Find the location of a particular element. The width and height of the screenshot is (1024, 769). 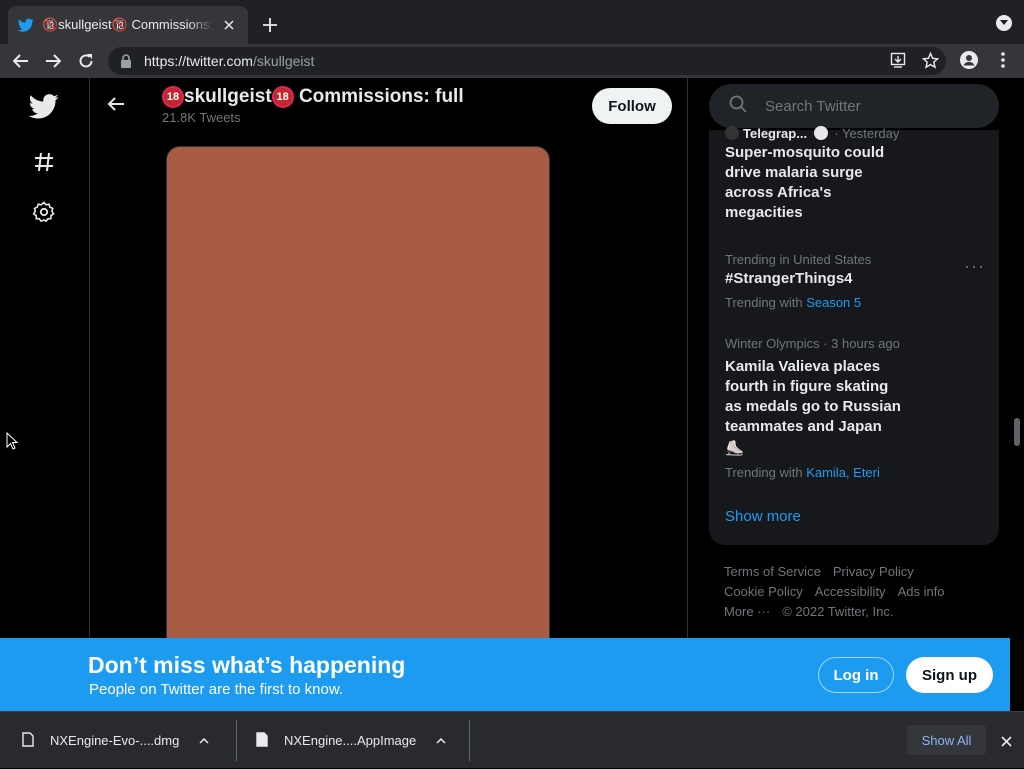

page-scrollbar is located at coordinates (1017, 394).